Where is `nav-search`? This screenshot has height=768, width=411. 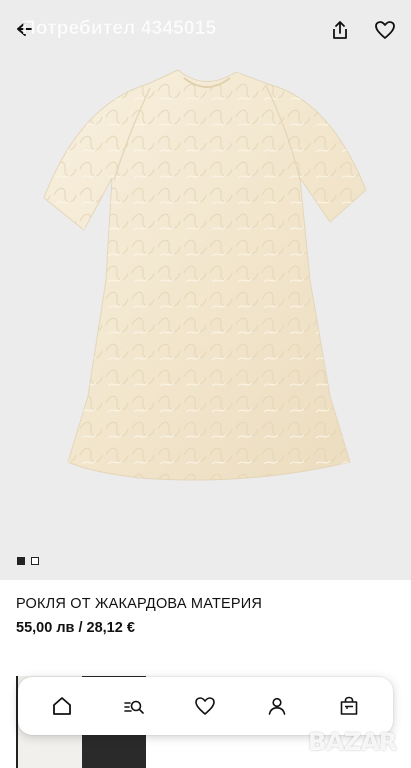
nav-search is located at coordinates (134, 706).